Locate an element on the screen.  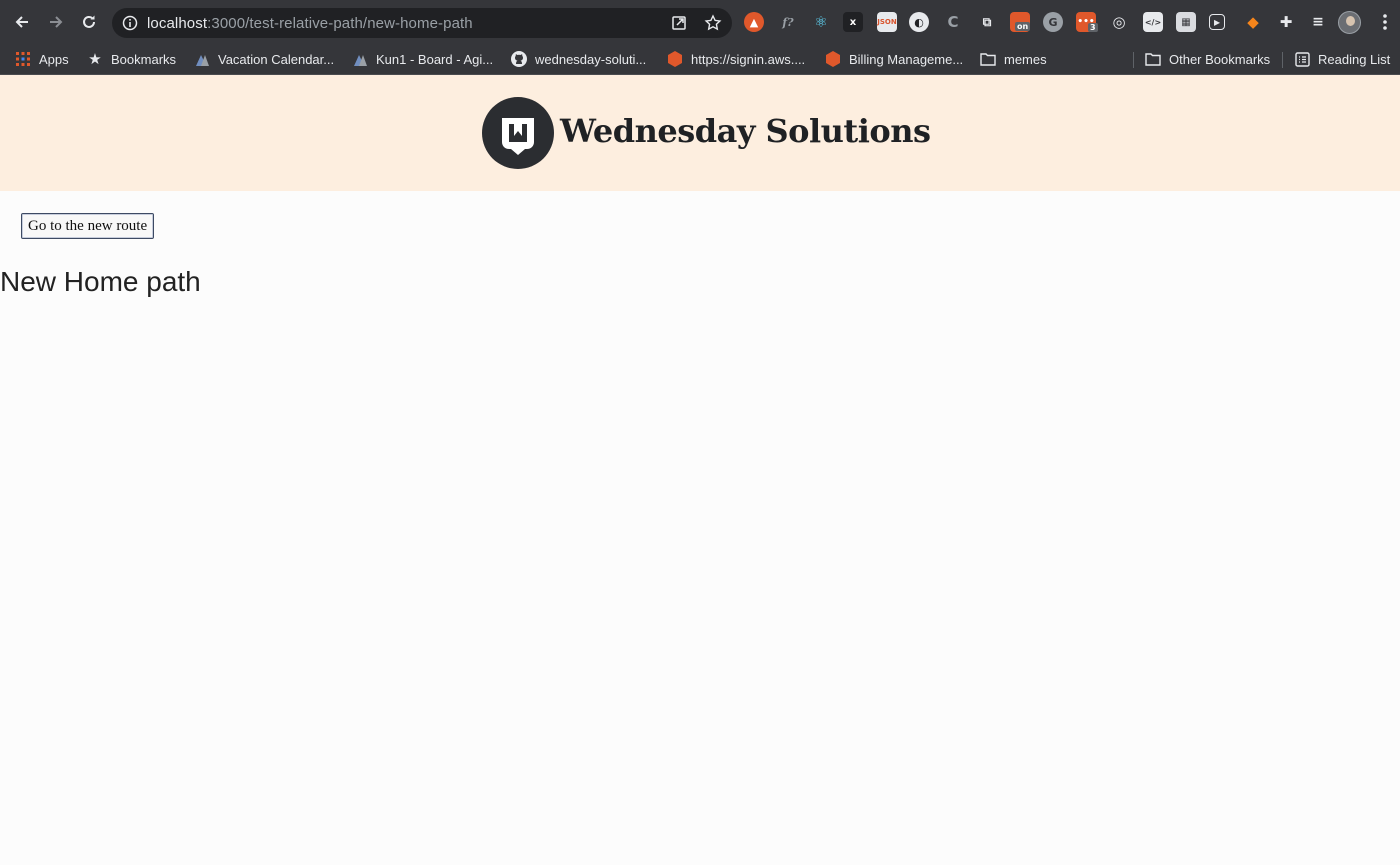
extension-count-badge: 3 is located at coordinates (1093, 27).